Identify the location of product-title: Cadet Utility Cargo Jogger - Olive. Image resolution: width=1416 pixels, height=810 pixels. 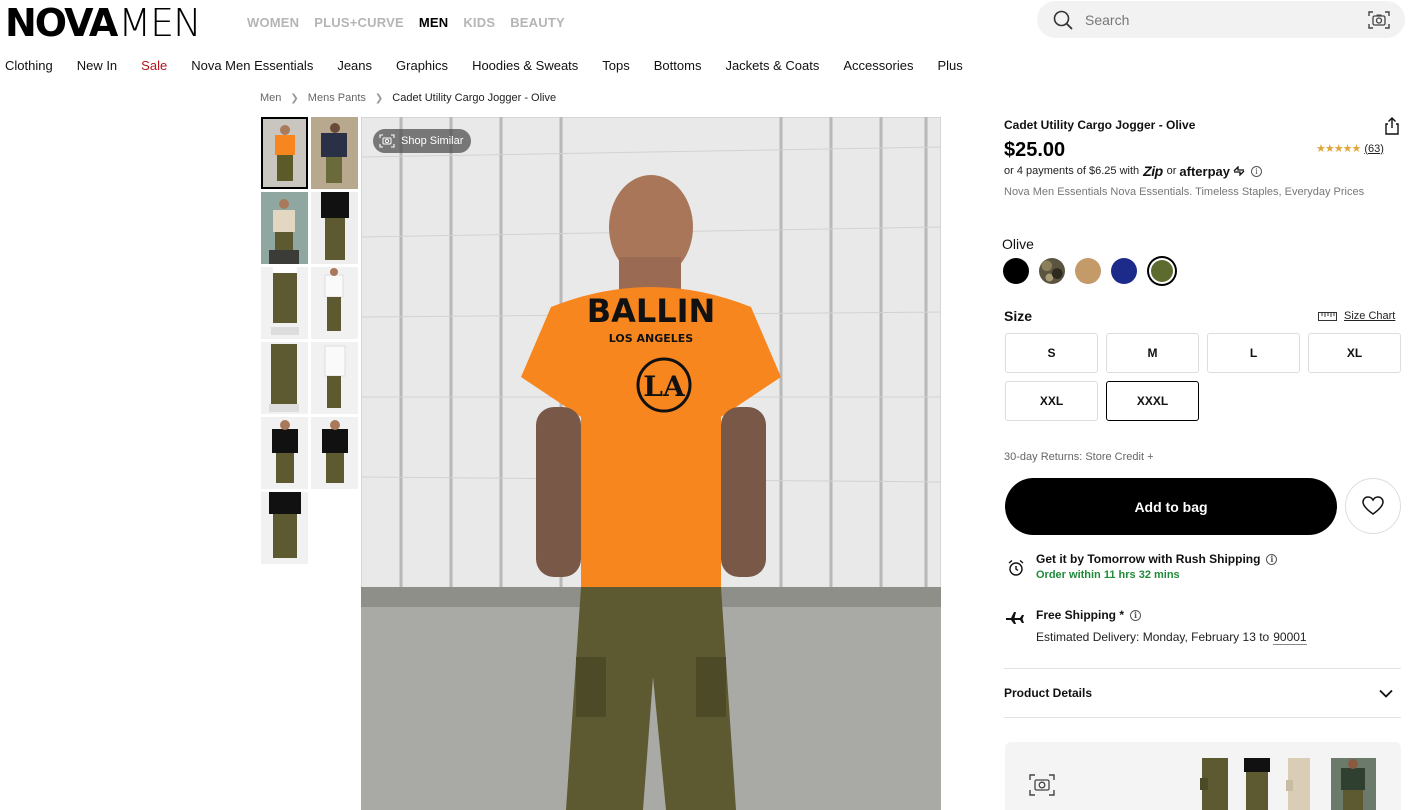
(1100, 125).